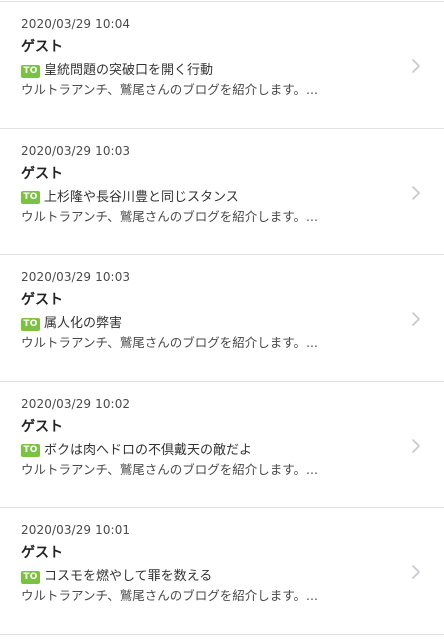 This screenshot has height=640, width=444. I want to click on entry-date: 2020/03/29 10:04, so click(76, 24).